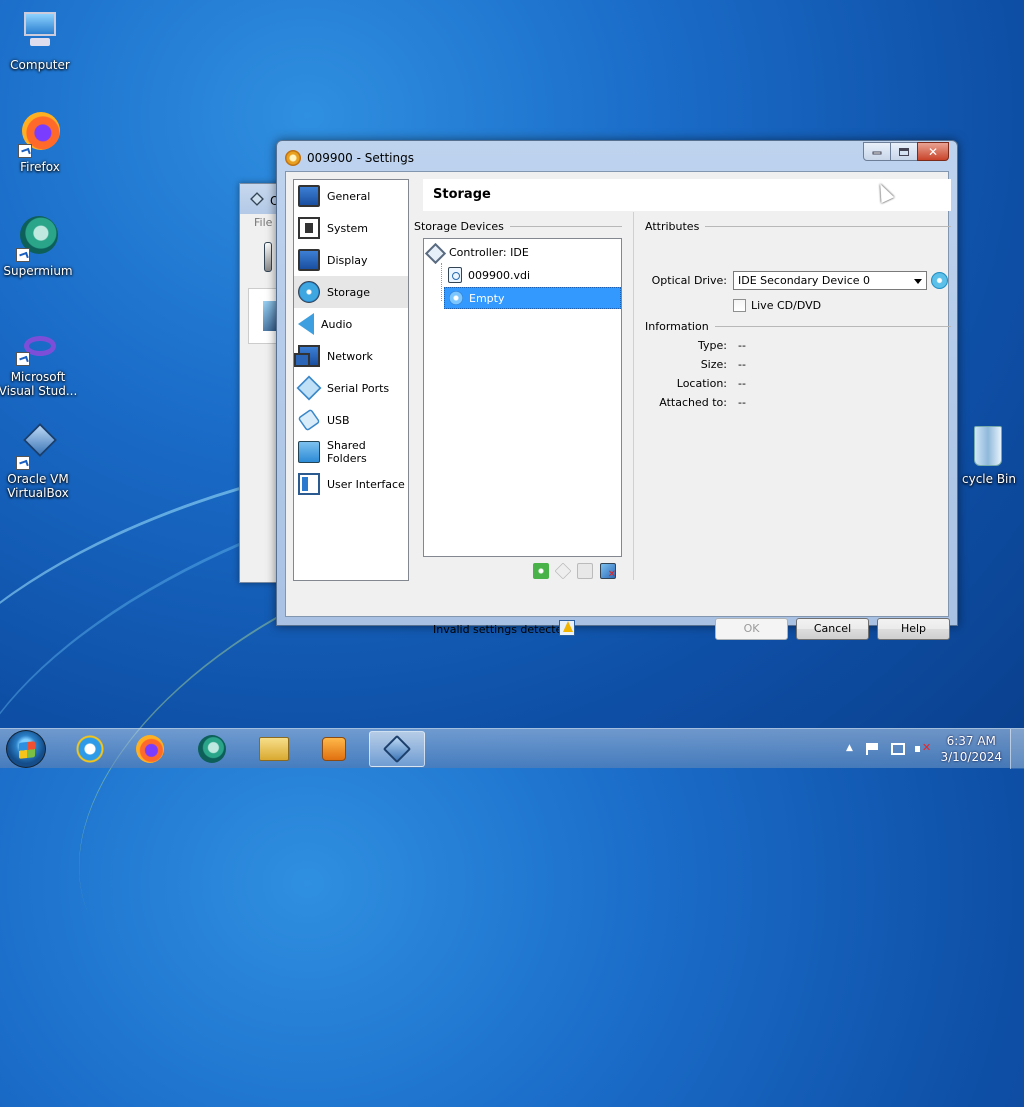 This screenshot has width=1024, height=1107. I want to click on nav-item-label: Storage, so click(349, 292).